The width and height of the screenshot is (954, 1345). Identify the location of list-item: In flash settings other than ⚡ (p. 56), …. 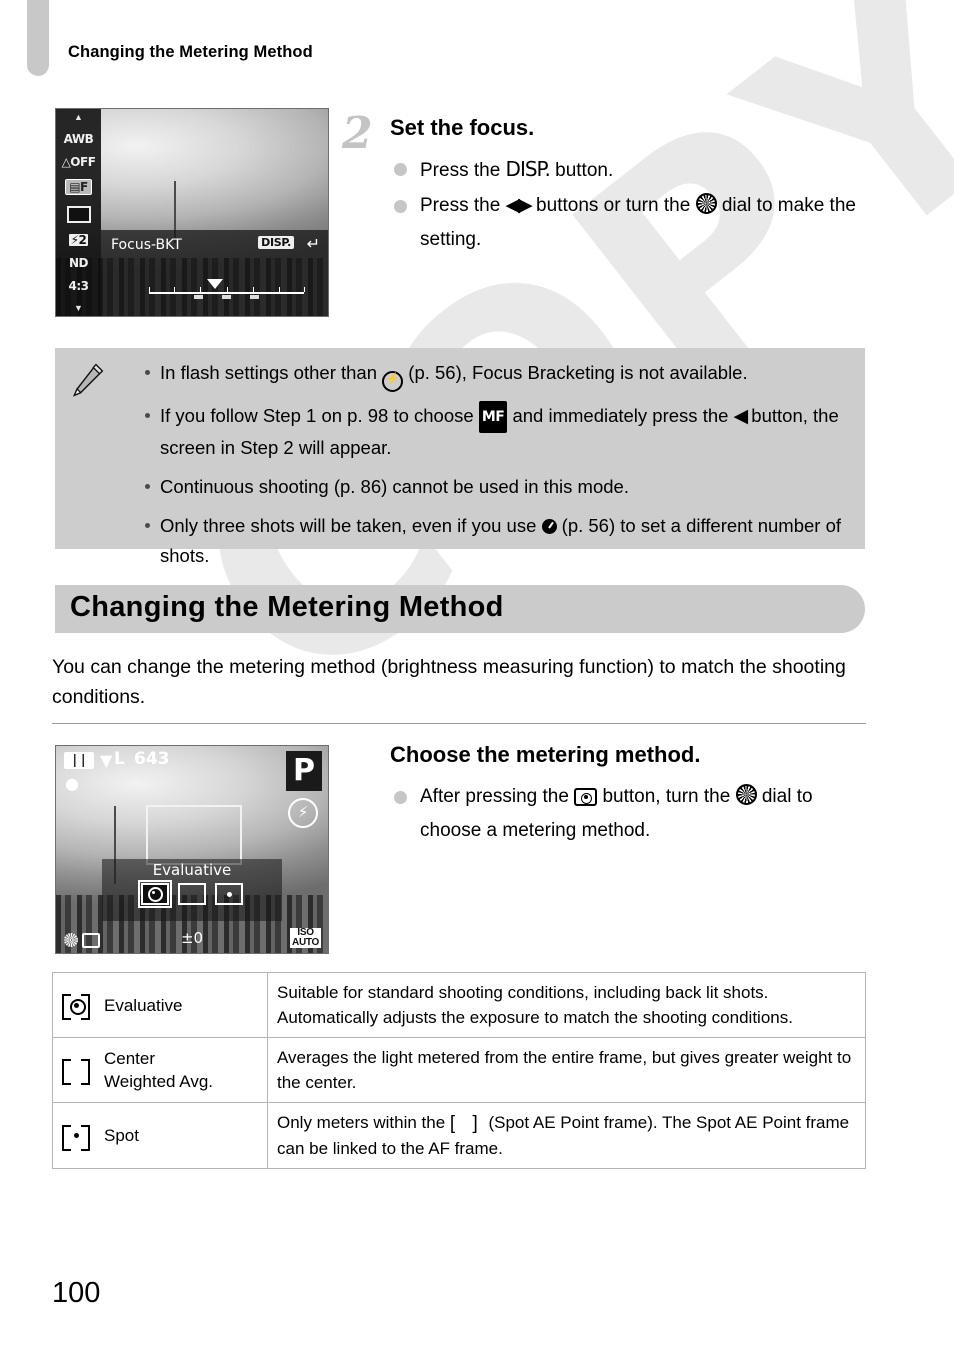
(496, 375).